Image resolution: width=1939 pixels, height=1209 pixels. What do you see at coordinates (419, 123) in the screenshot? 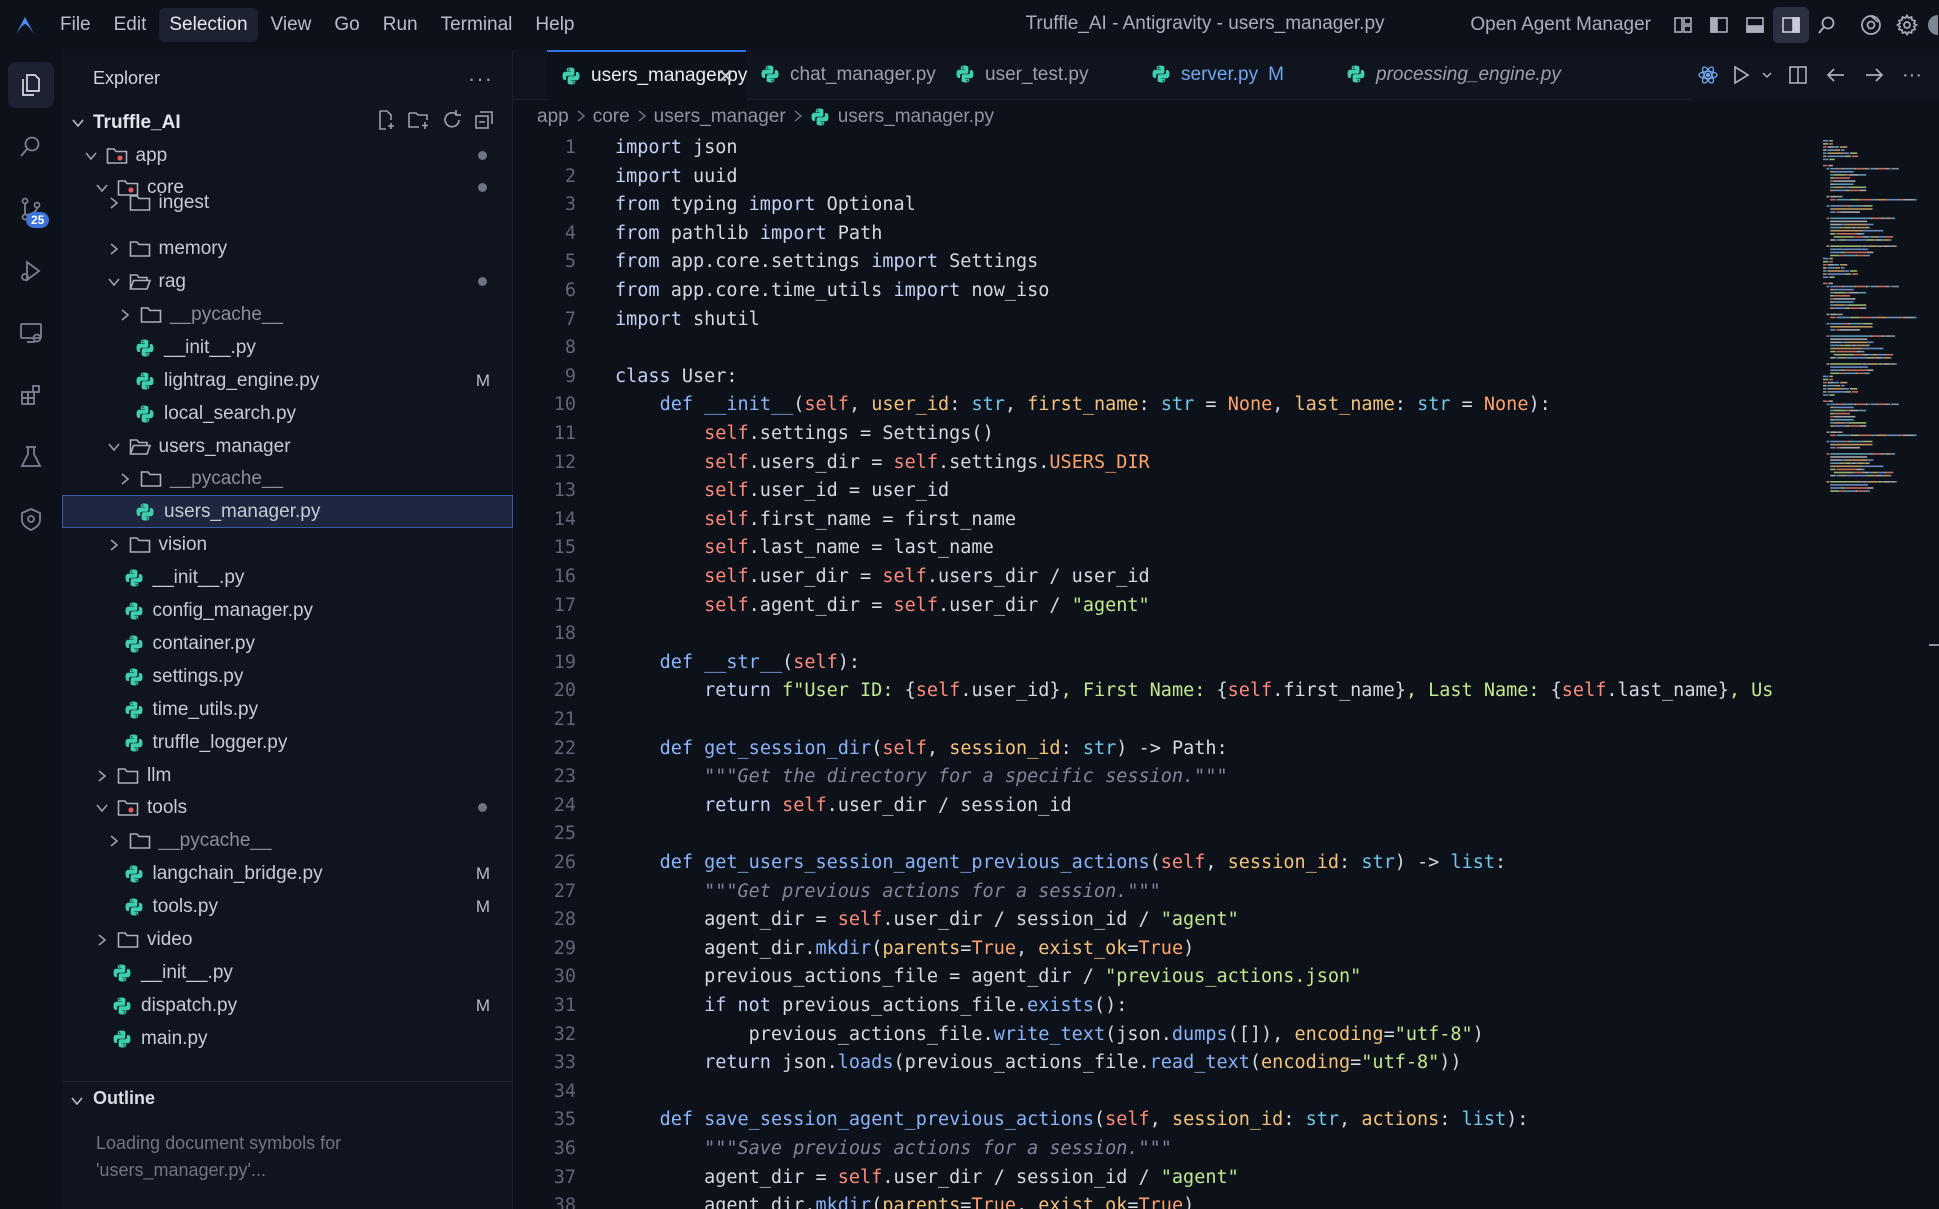
I see `new-folder-icon` at bounding box center [419, 123].